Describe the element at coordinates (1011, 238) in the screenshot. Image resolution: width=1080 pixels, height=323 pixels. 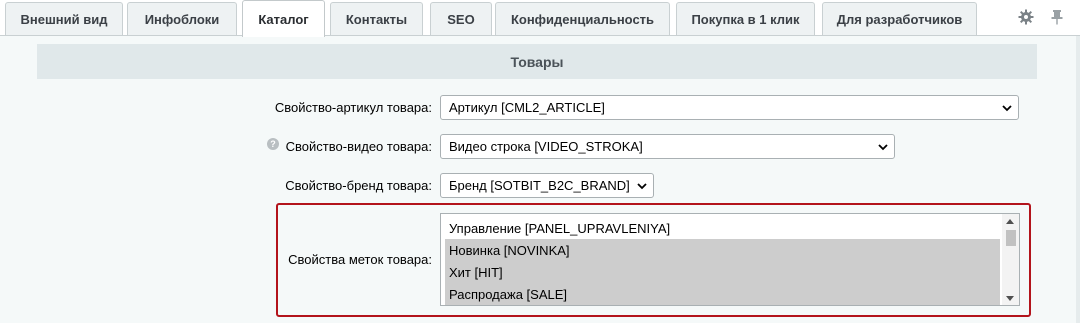
I see `scrollbar-thumb` at that location.